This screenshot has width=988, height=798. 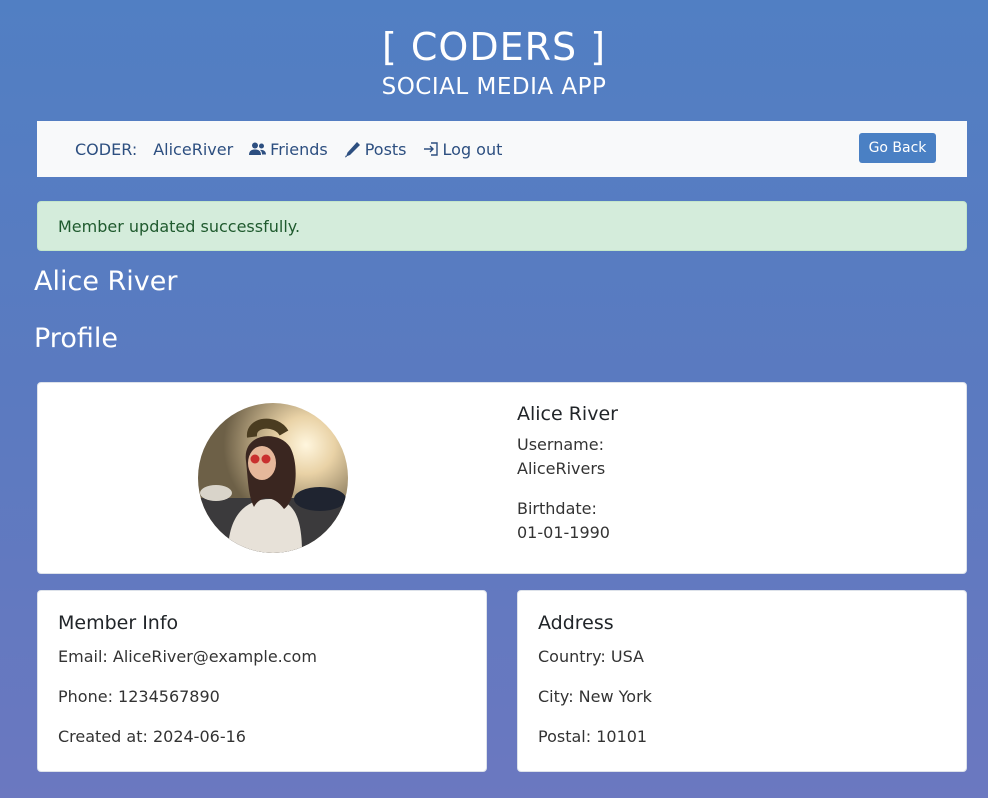 What do you see at coordinates (494, 87) in the screenshot?
I see `app-subtitle: SOCIAL MEDIA APP` at bounding box center [494, 87].